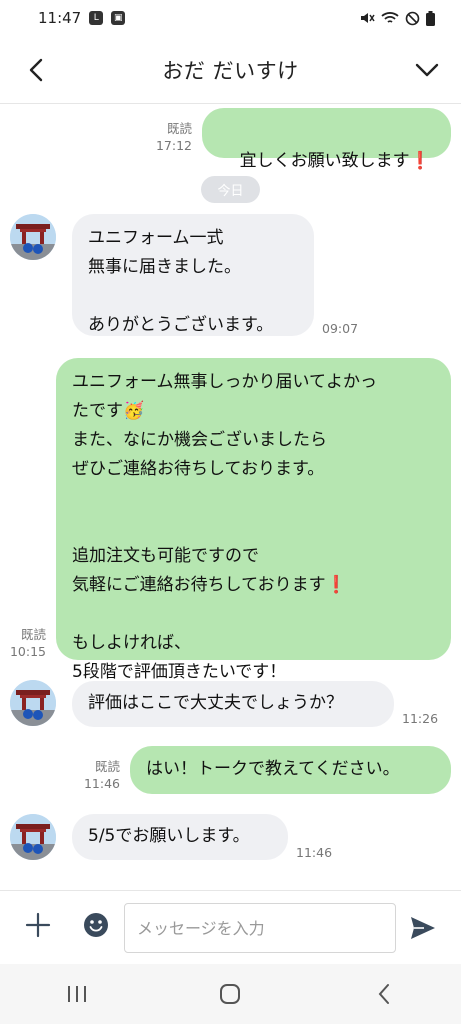 Image resolution: width=461 pixels, height=1024 pixels. Describe the element at coordinates (290, 770) in the screenshot. I see `message-bubble-out: はい！トークで教えてください。` at that location.